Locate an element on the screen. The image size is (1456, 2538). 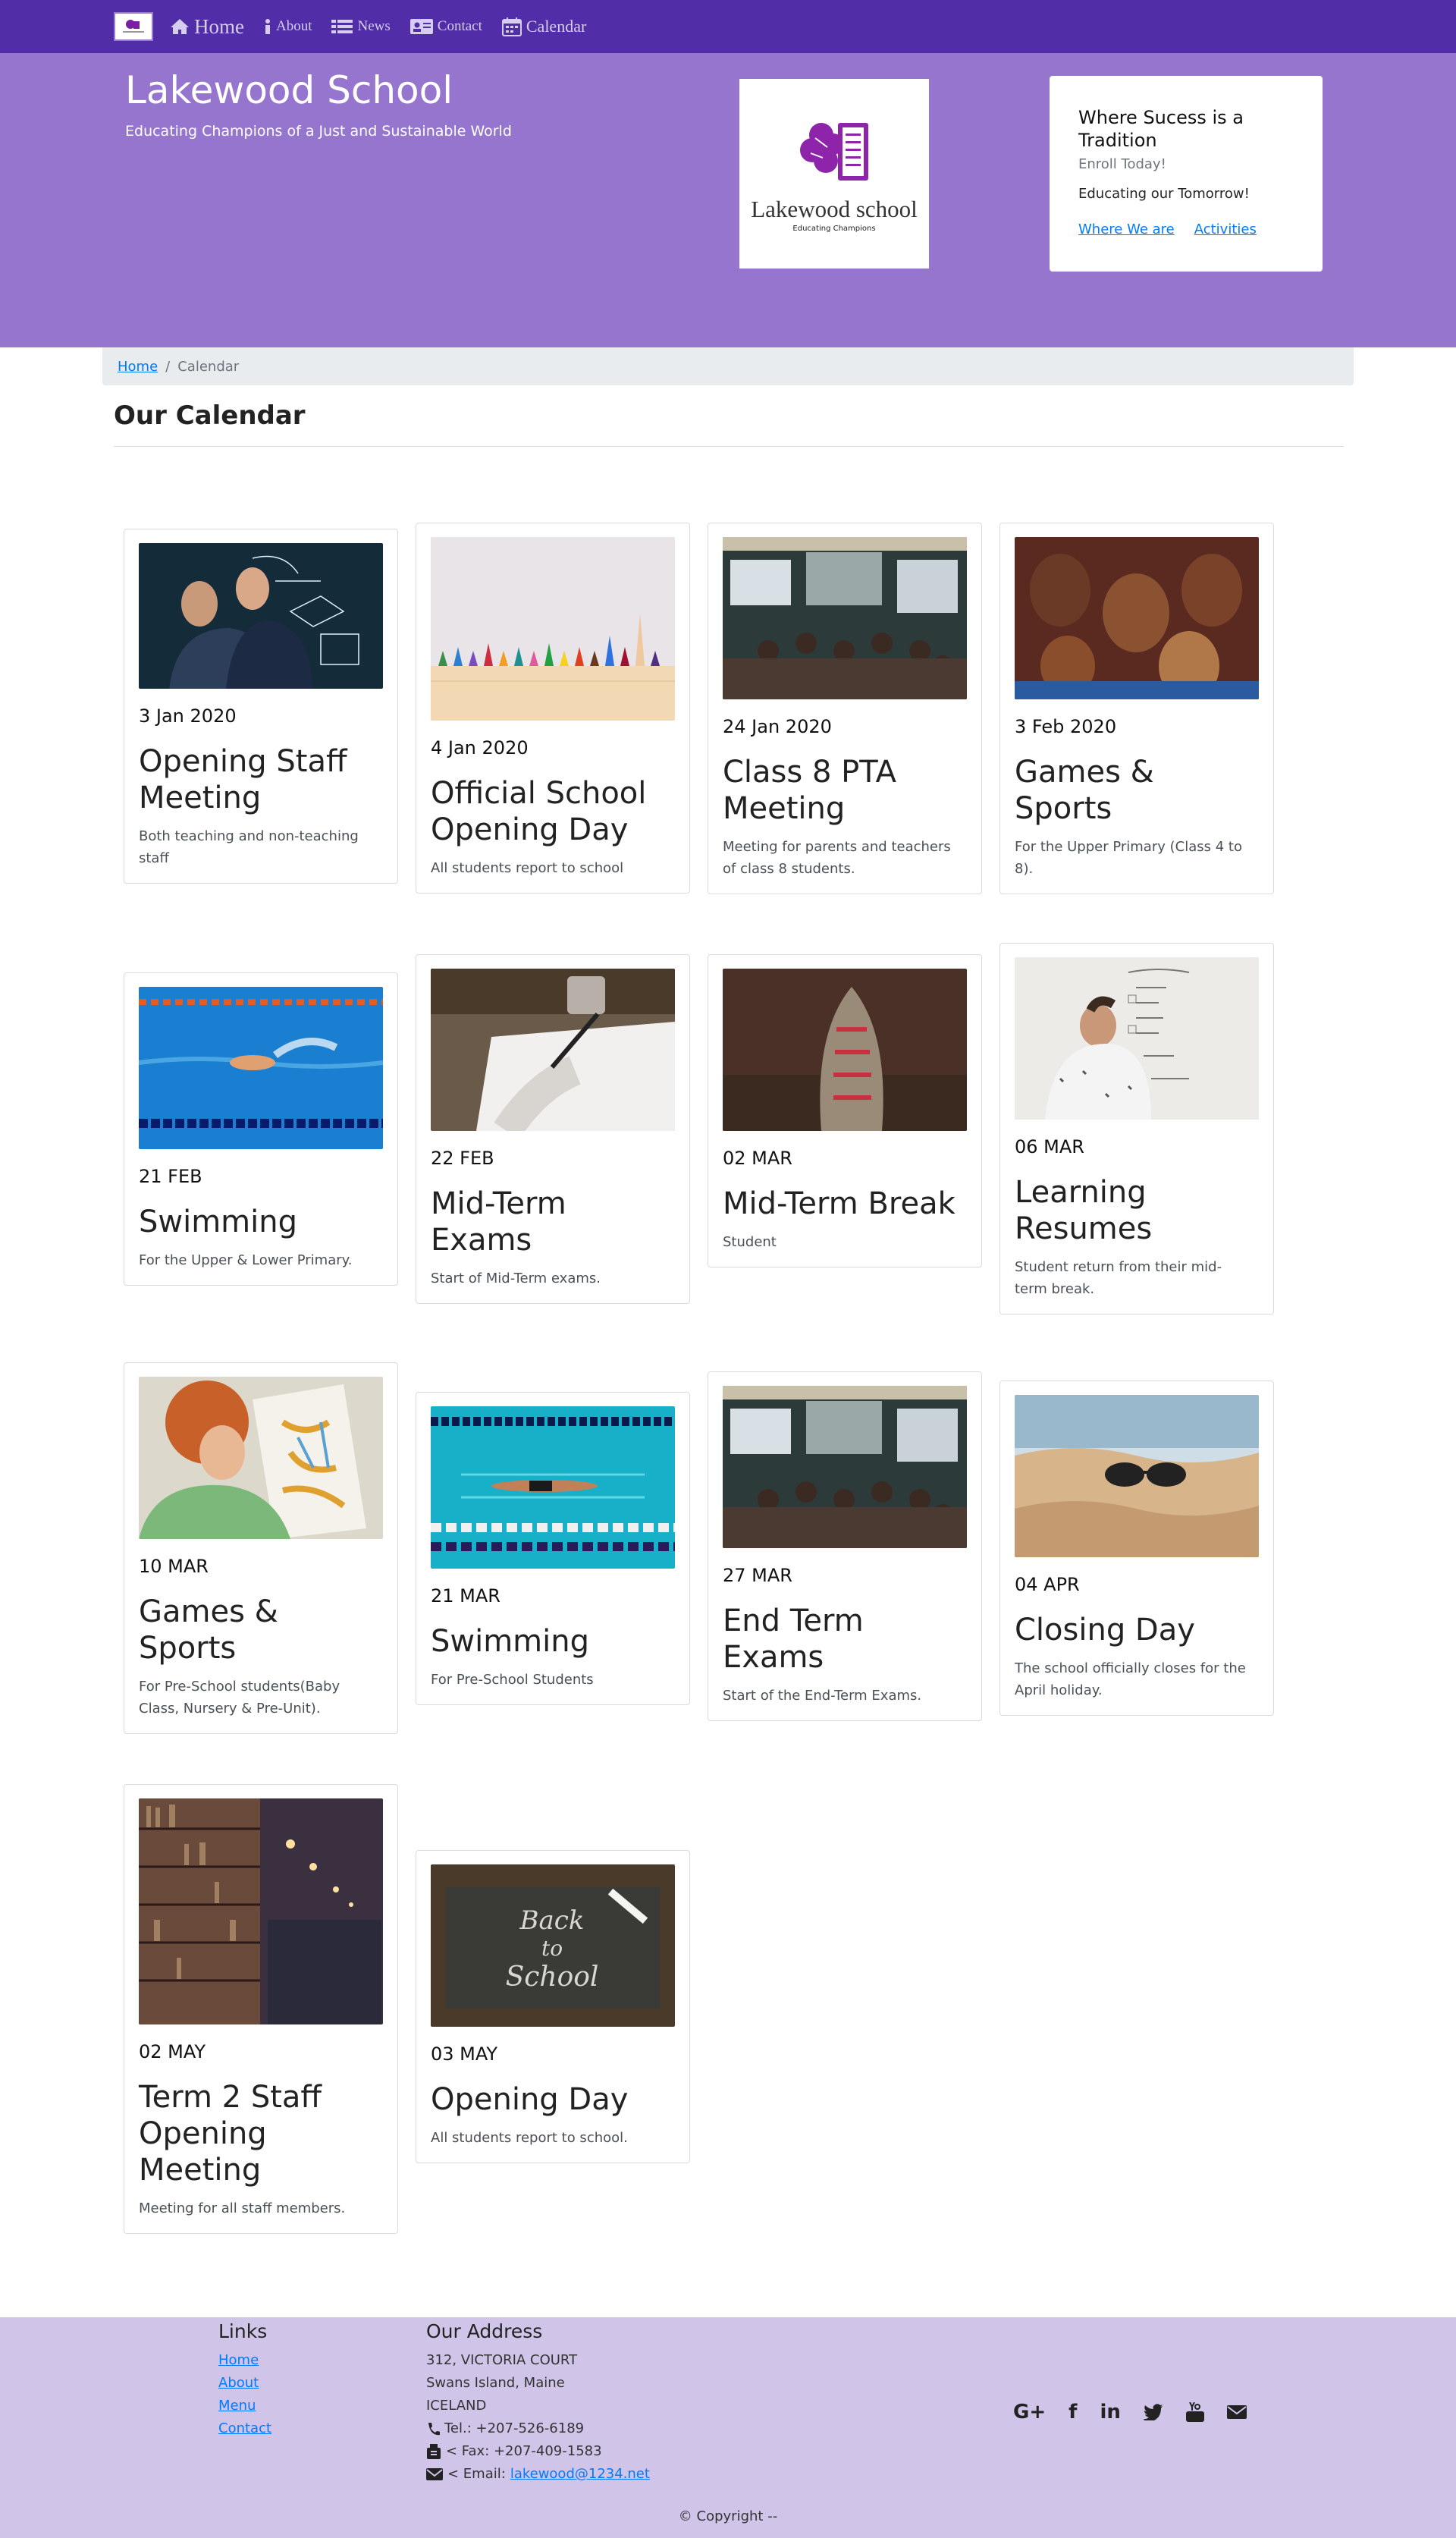
breadcrumb-current: Calendar is located at coordinates (208, 367).